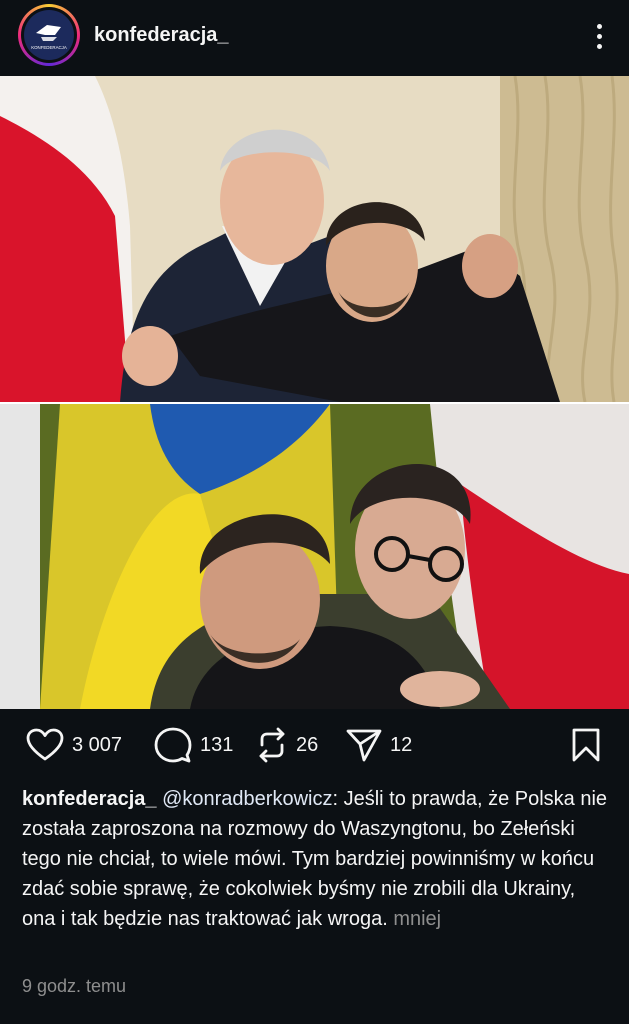  What do you see at coordinates (272, 745) in the screenshot?
I see `repost-icon` at bounding box center [272, 745].